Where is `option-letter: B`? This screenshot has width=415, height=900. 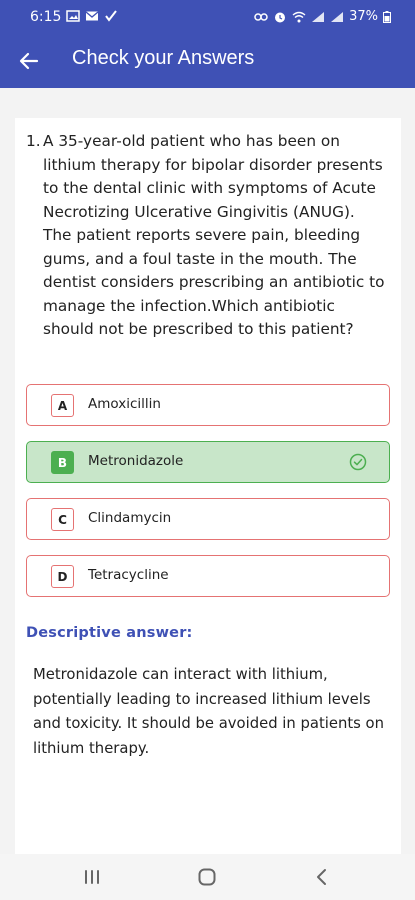 option-letter: B is located at coordinates (62, 462).